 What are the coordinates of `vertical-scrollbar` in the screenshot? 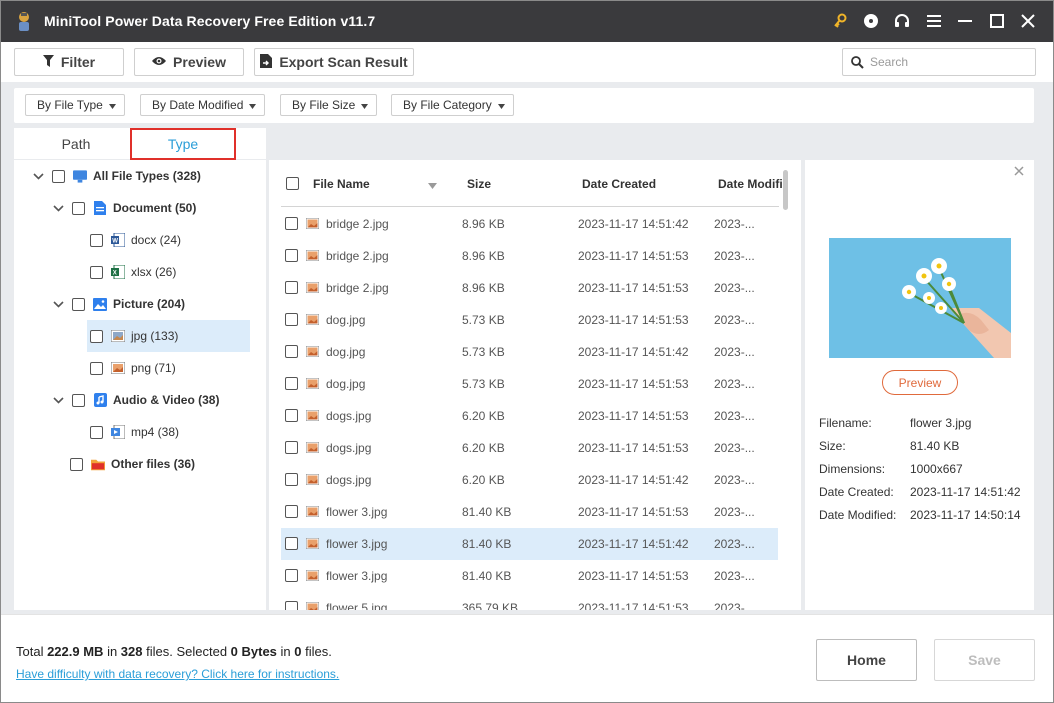 It's located at (785, 190).